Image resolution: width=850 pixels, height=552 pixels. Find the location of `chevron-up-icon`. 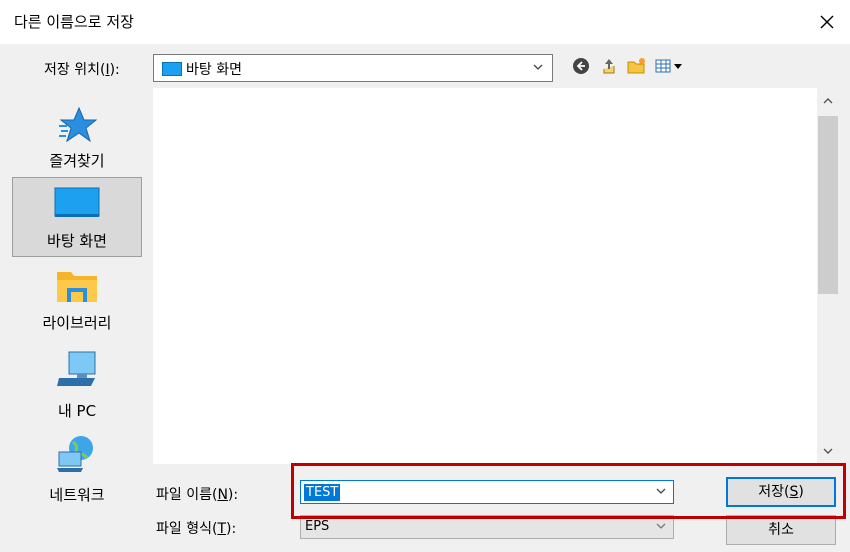

chevron-up-icon is located at coordinates (828, 101).